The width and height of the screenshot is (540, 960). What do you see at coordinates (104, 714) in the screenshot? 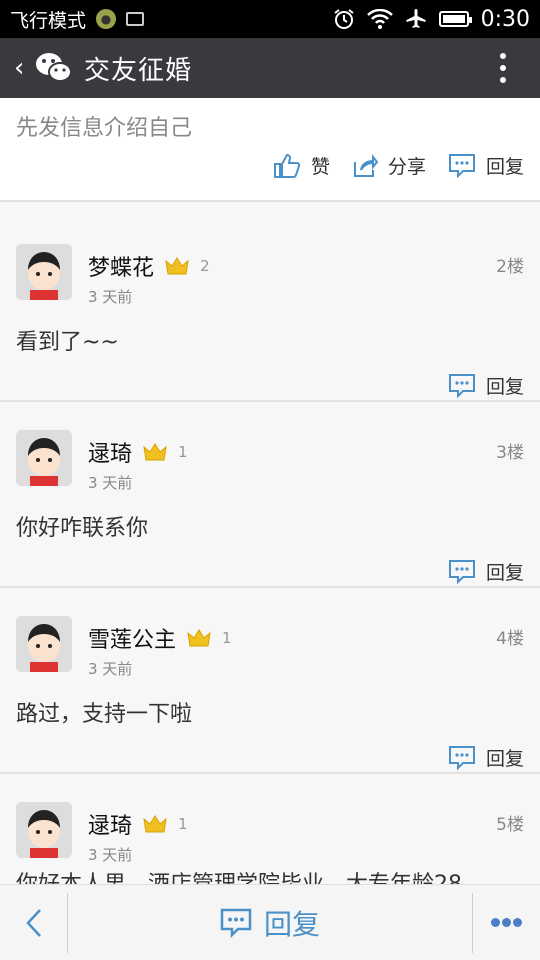
I see `post-content: 路过，支持一下啦` at bounding box center [104, 714].